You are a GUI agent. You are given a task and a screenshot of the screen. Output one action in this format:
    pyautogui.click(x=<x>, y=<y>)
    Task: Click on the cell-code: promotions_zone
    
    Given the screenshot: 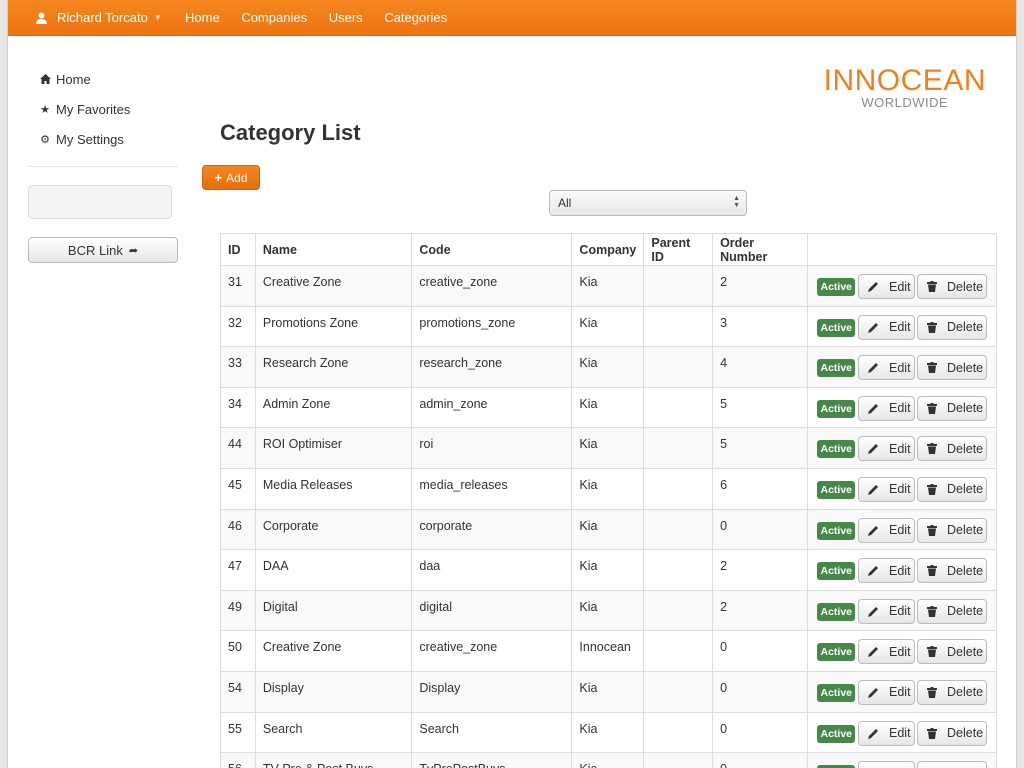 What is the action you would take?
    pyautogui.click(x=492, y=326)
    